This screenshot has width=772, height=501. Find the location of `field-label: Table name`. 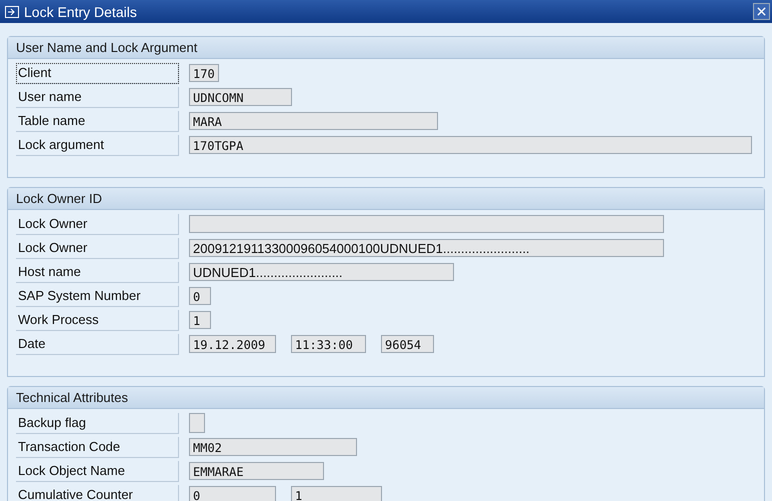

field-label: Table name is located at coordinates (97, 121).